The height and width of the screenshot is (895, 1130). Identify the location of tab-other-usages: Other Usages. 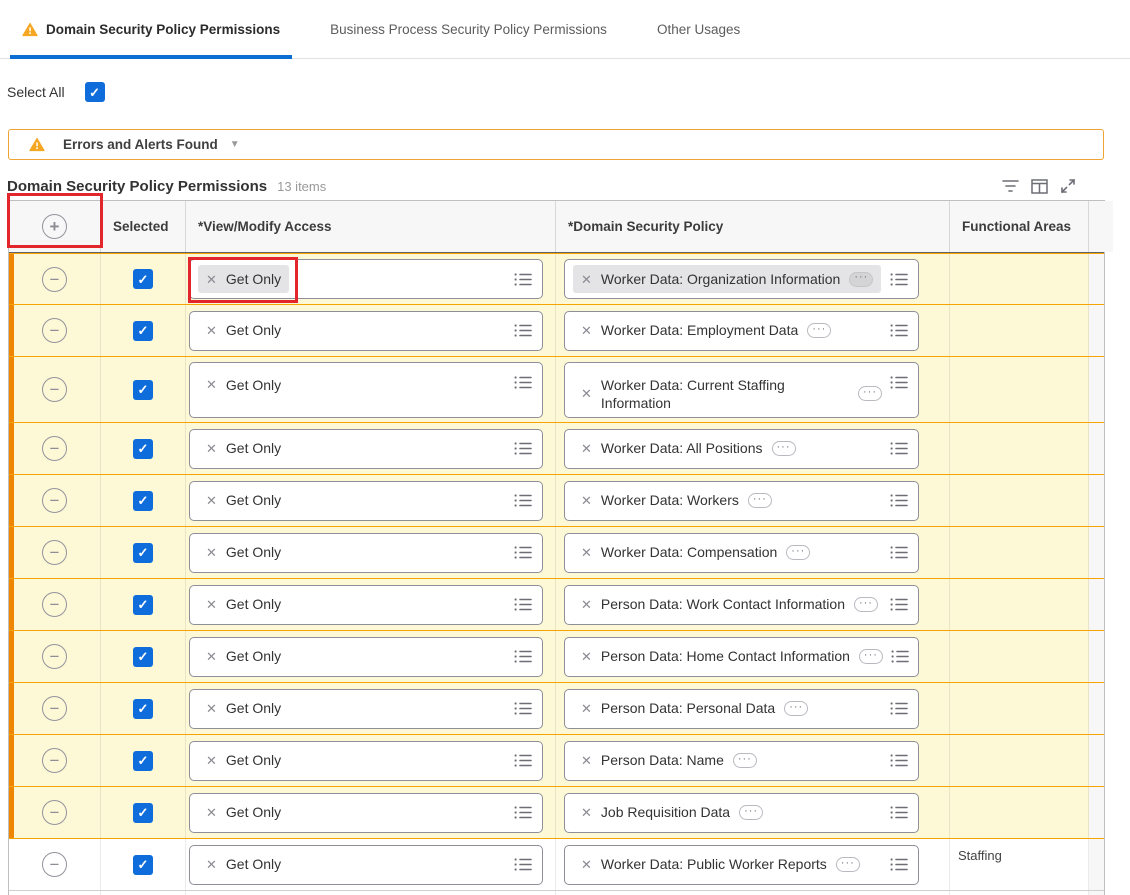
(698, 29).